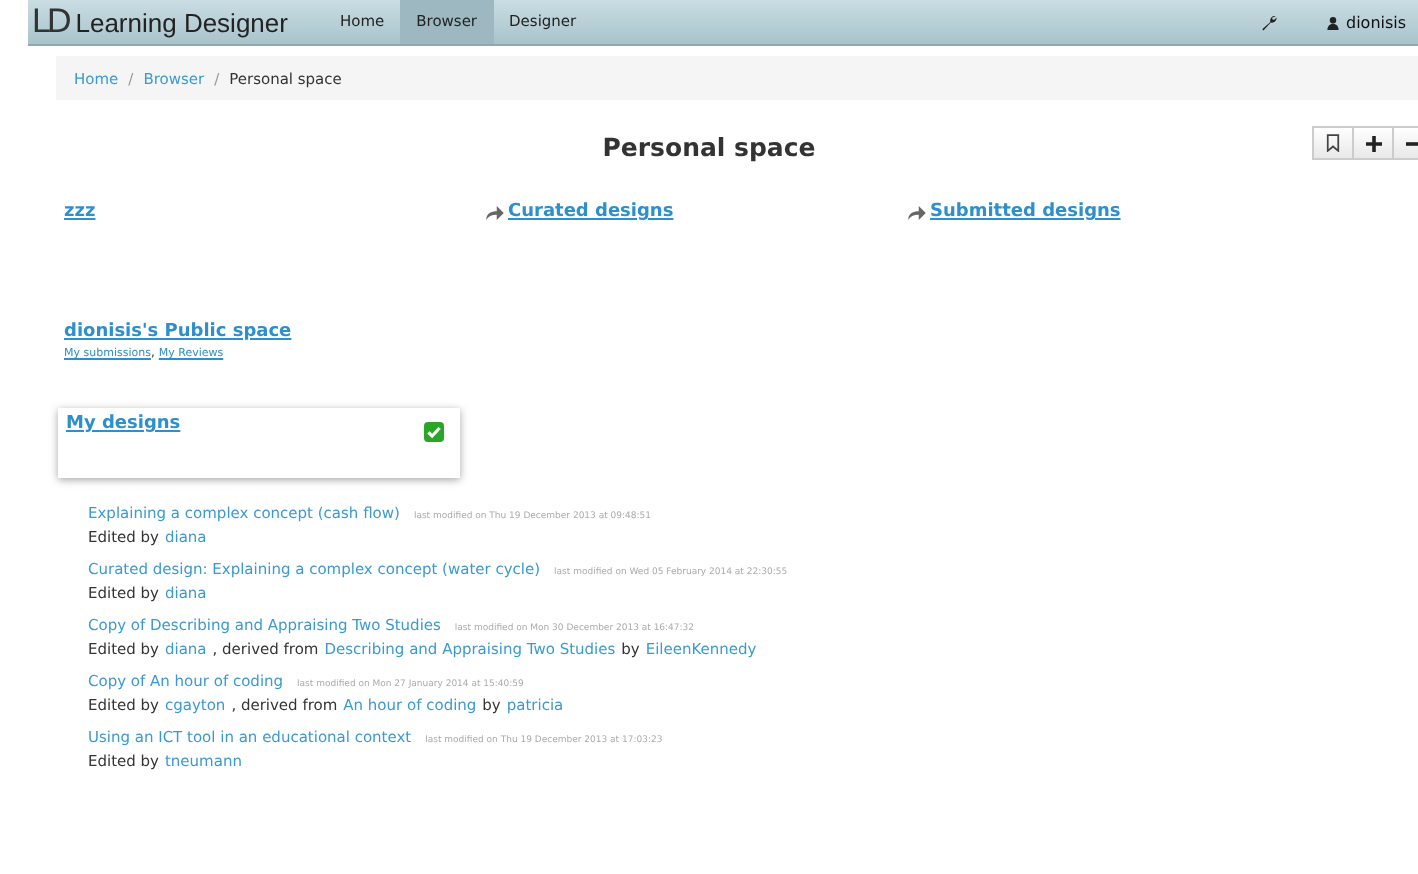 The width and height of the screenshot is (1418, 874). What do you see at coordinates (50, 22) in the screenshot?
I see `logo-mark: LD` at bounding box center [50, 22].